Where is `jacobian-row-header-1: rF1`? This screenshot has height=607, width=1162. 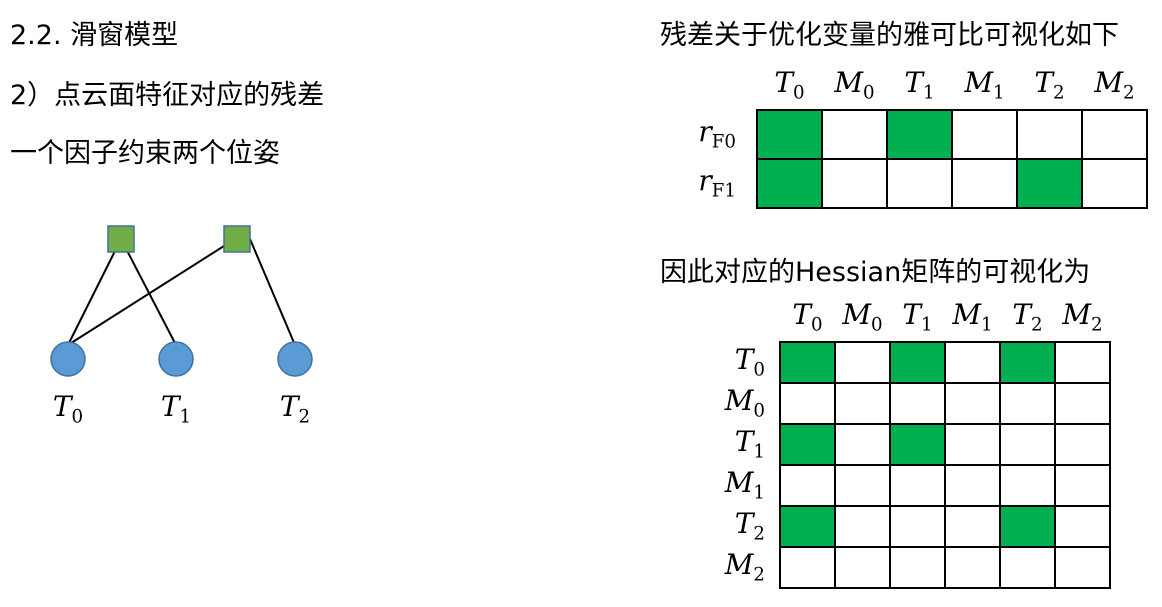
jacobian-row-header-1: rF1 is located at coordinates (717, 182).